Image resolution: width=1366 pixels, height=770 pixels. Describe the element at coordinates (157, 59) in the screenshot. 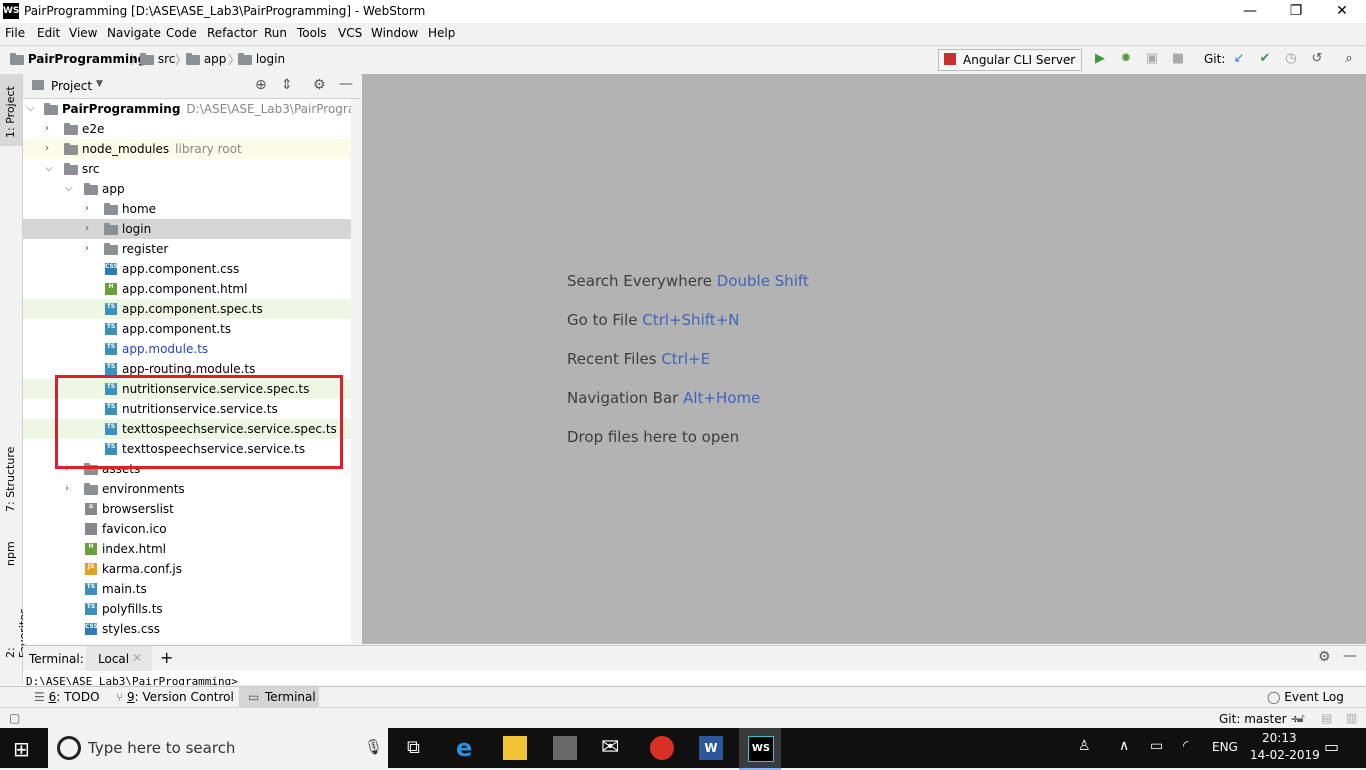

I see `breadcrumb-src: src` at that location.